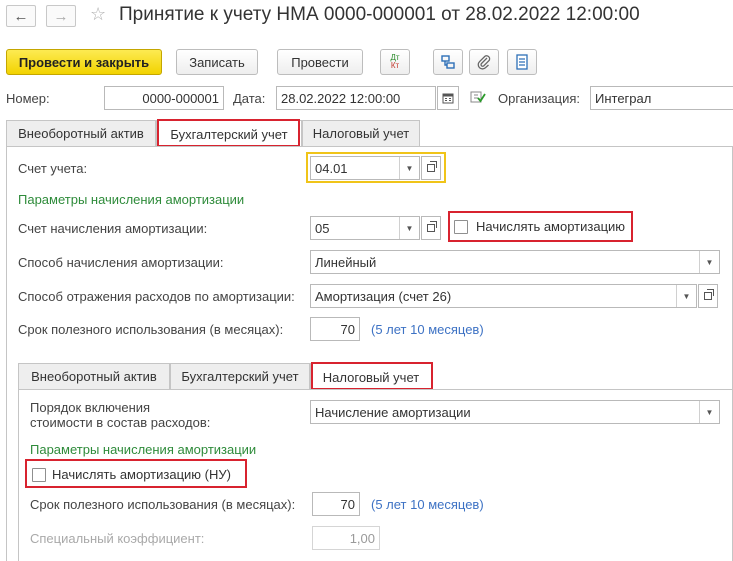 This screenshot has height=561, width=733. I want to click on accrue-amortization-tax-checkbox: Начислять амортизацию (НУ), so click(131, 474).